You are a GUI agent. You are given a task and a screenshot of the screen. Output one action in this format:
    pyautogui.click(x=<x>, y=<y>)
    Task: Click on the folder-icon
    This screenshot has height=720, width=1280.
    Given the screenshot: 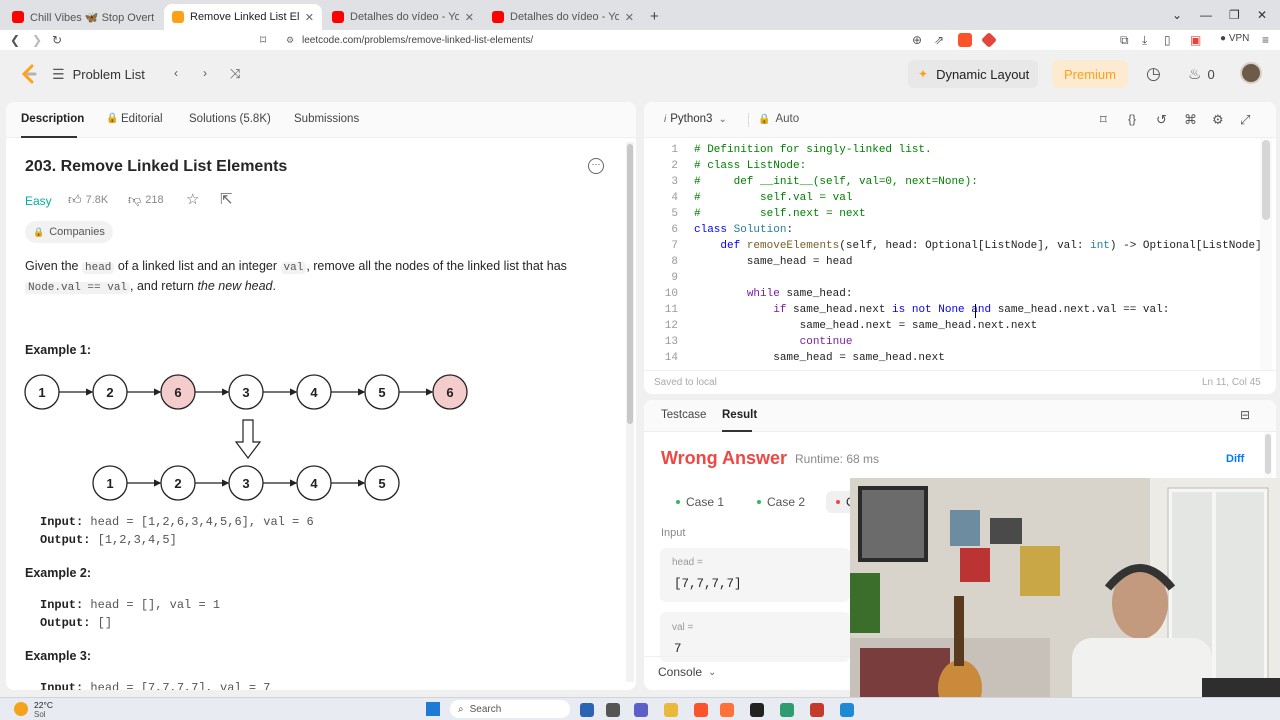 What is the action you would take?
    pyautogui.click(x=671, y=710)
    